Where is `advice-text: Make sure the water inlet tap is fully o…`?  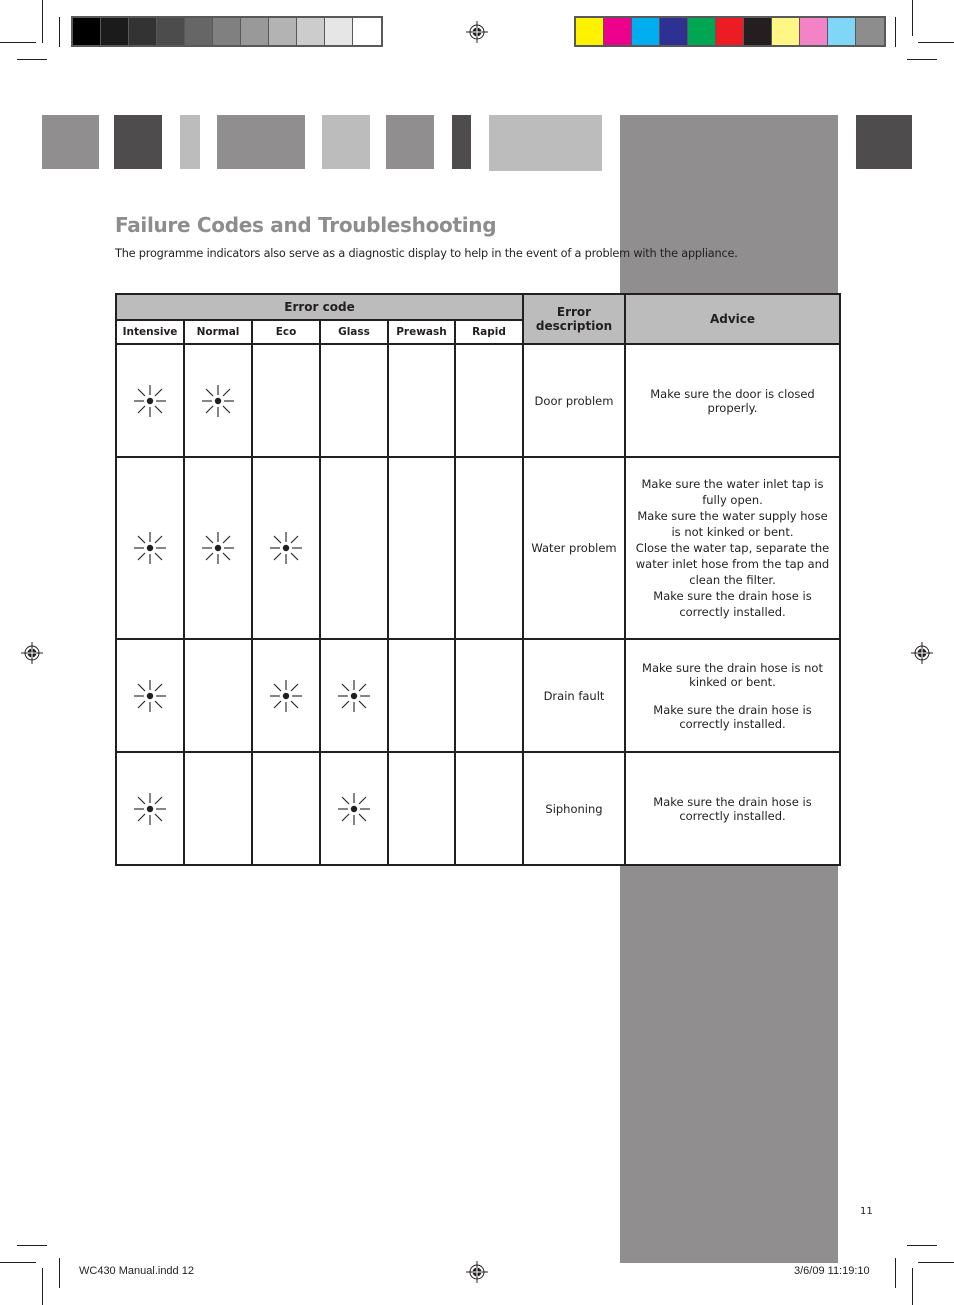 advice-text: Make sure the water inlet tap is fully o… is located at coordinates (732, 492).